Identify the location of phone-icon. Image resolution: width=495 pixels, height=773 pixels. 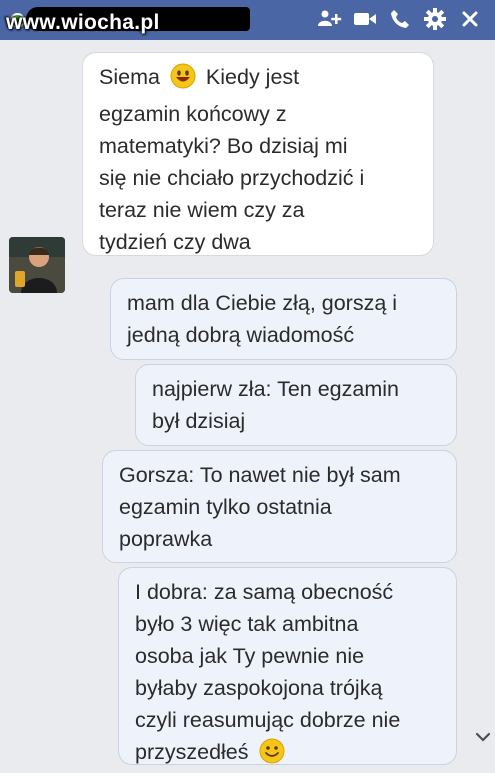
(400, 19).